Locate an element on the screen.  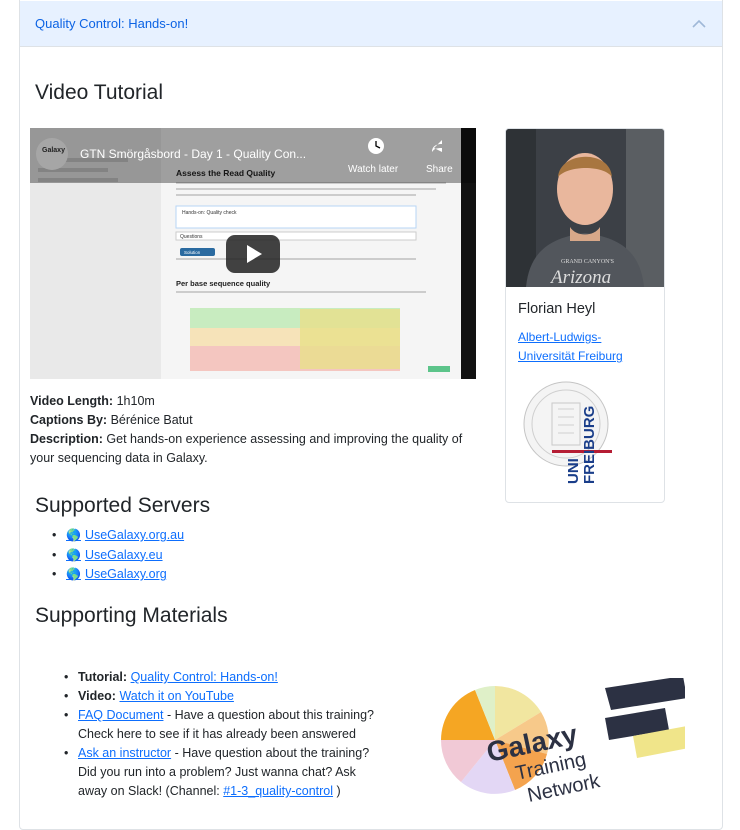
university-logo: UNI FREIBURG is located at coordinates (567, 432).